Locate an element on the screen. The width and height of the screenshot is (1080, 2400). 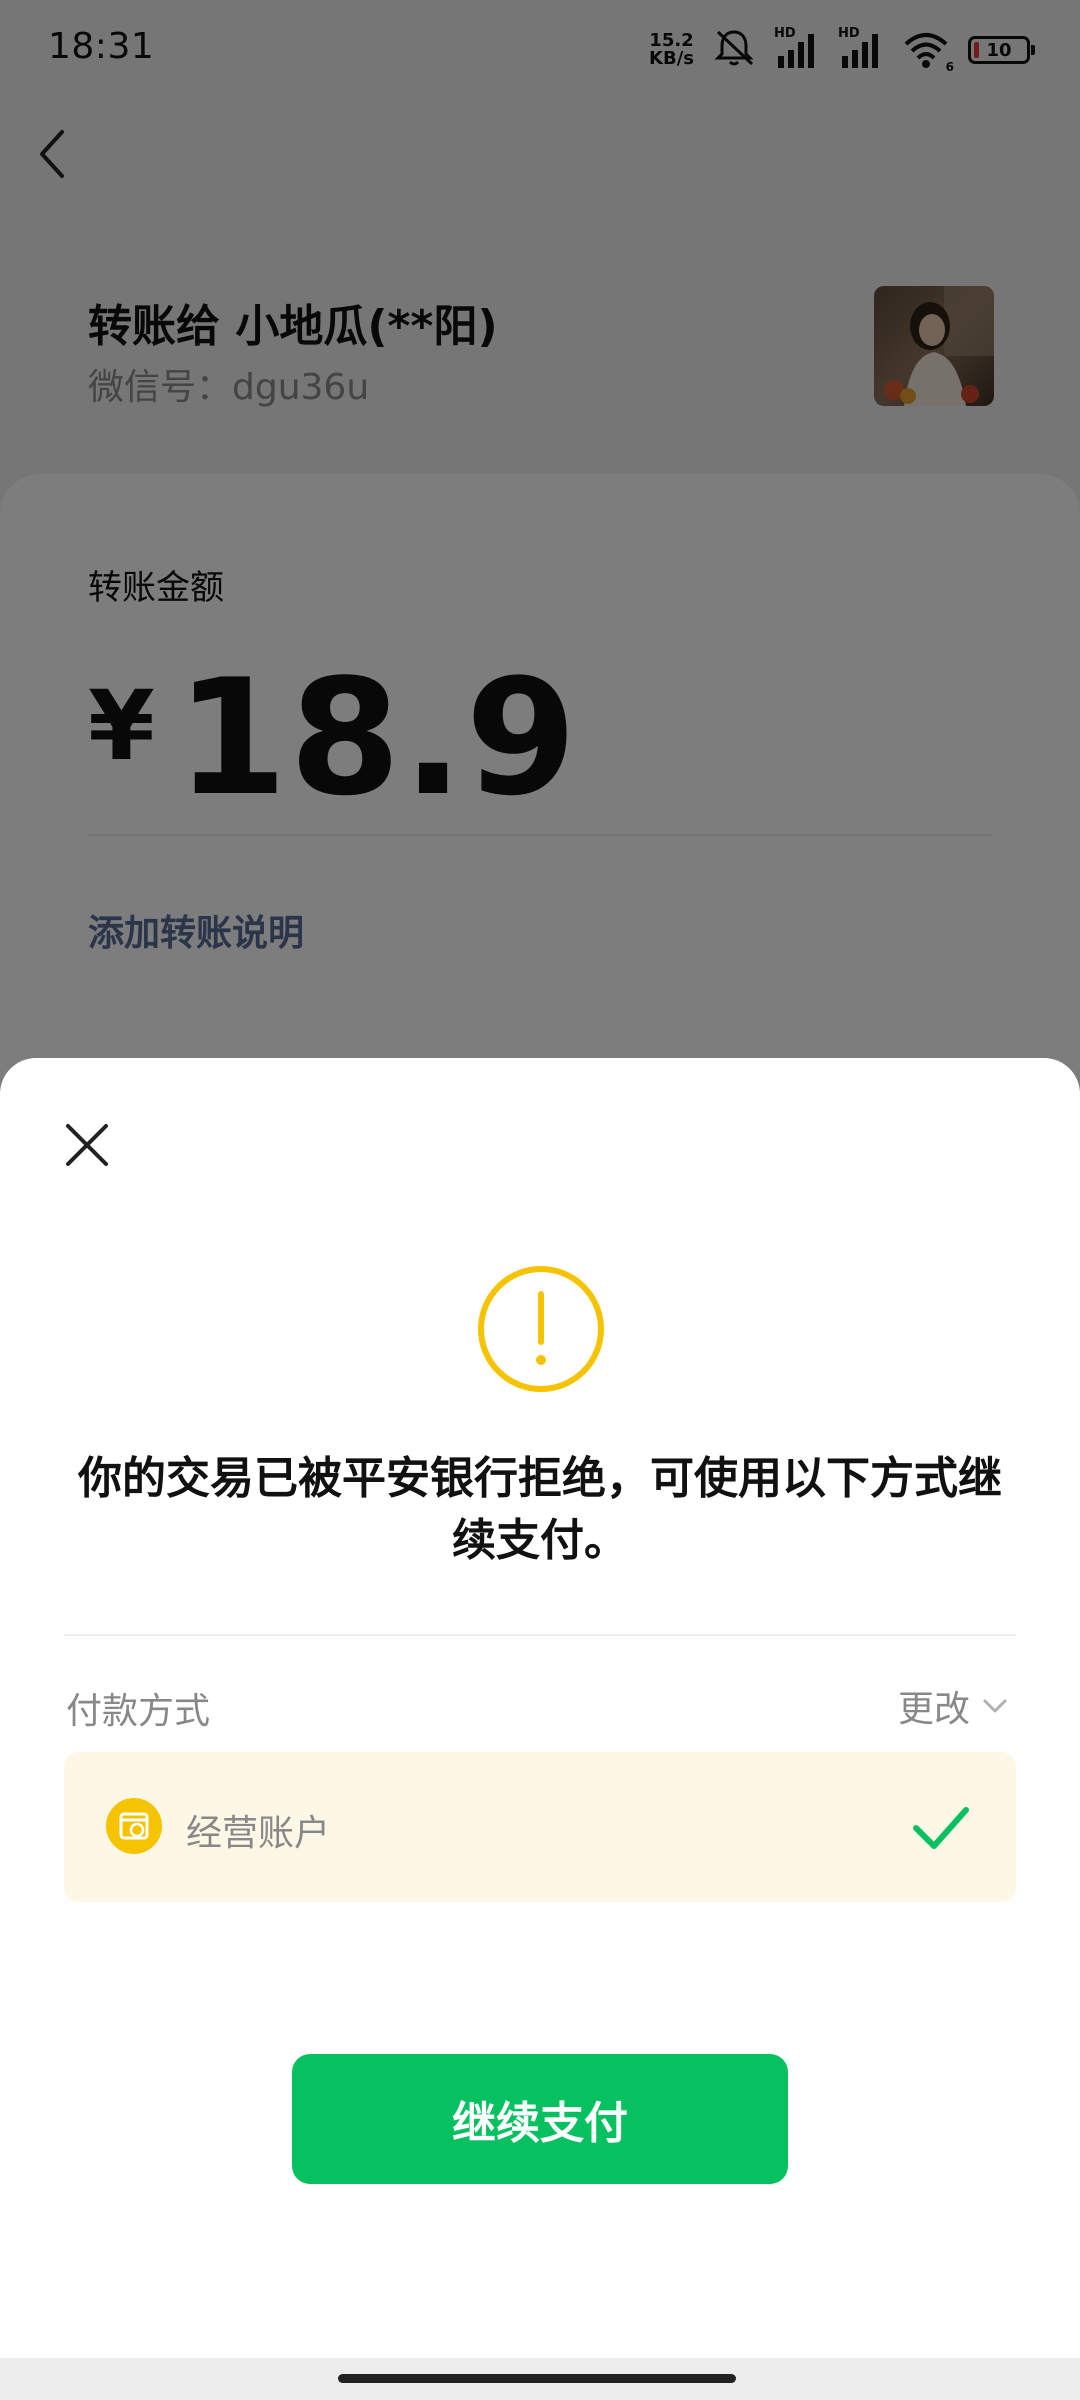
divider is located at coordinates (540, 1635).